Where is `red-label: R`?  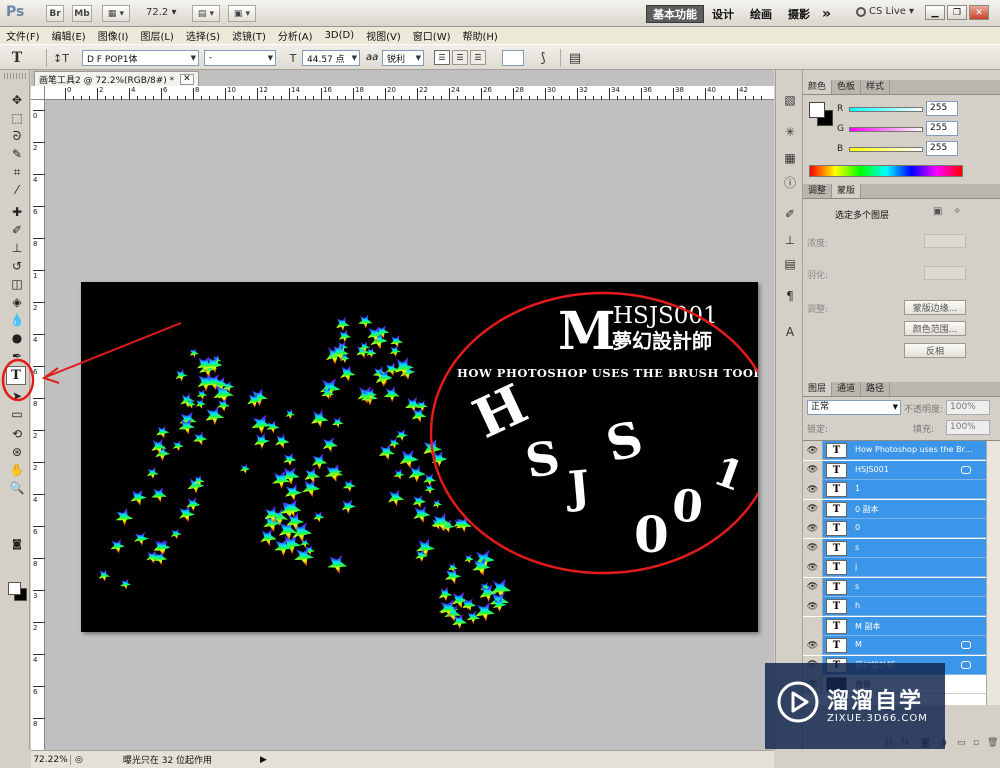
red-label: R is located at coordinates (840, 109).